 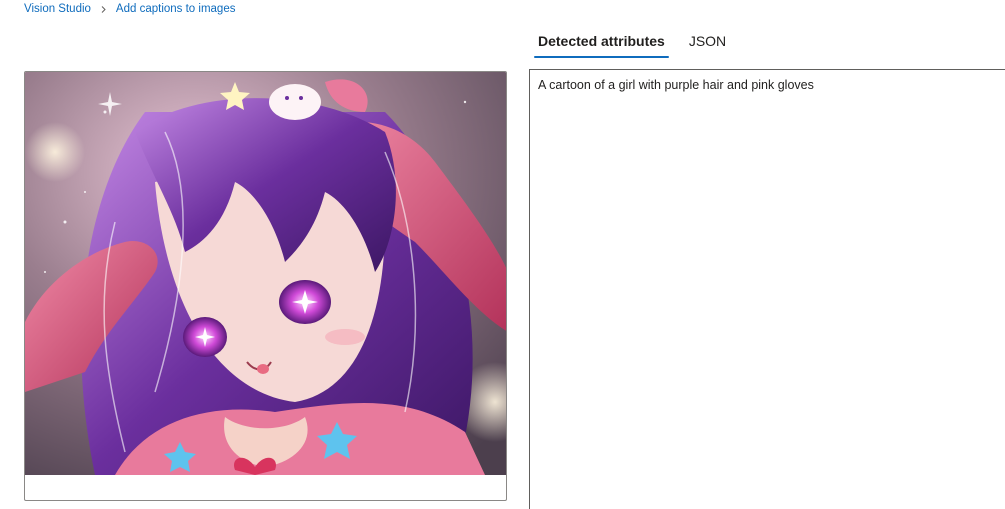 I want to click on breadcrumb: Vision Studio Add captions to images, so click(x=129, y=9).